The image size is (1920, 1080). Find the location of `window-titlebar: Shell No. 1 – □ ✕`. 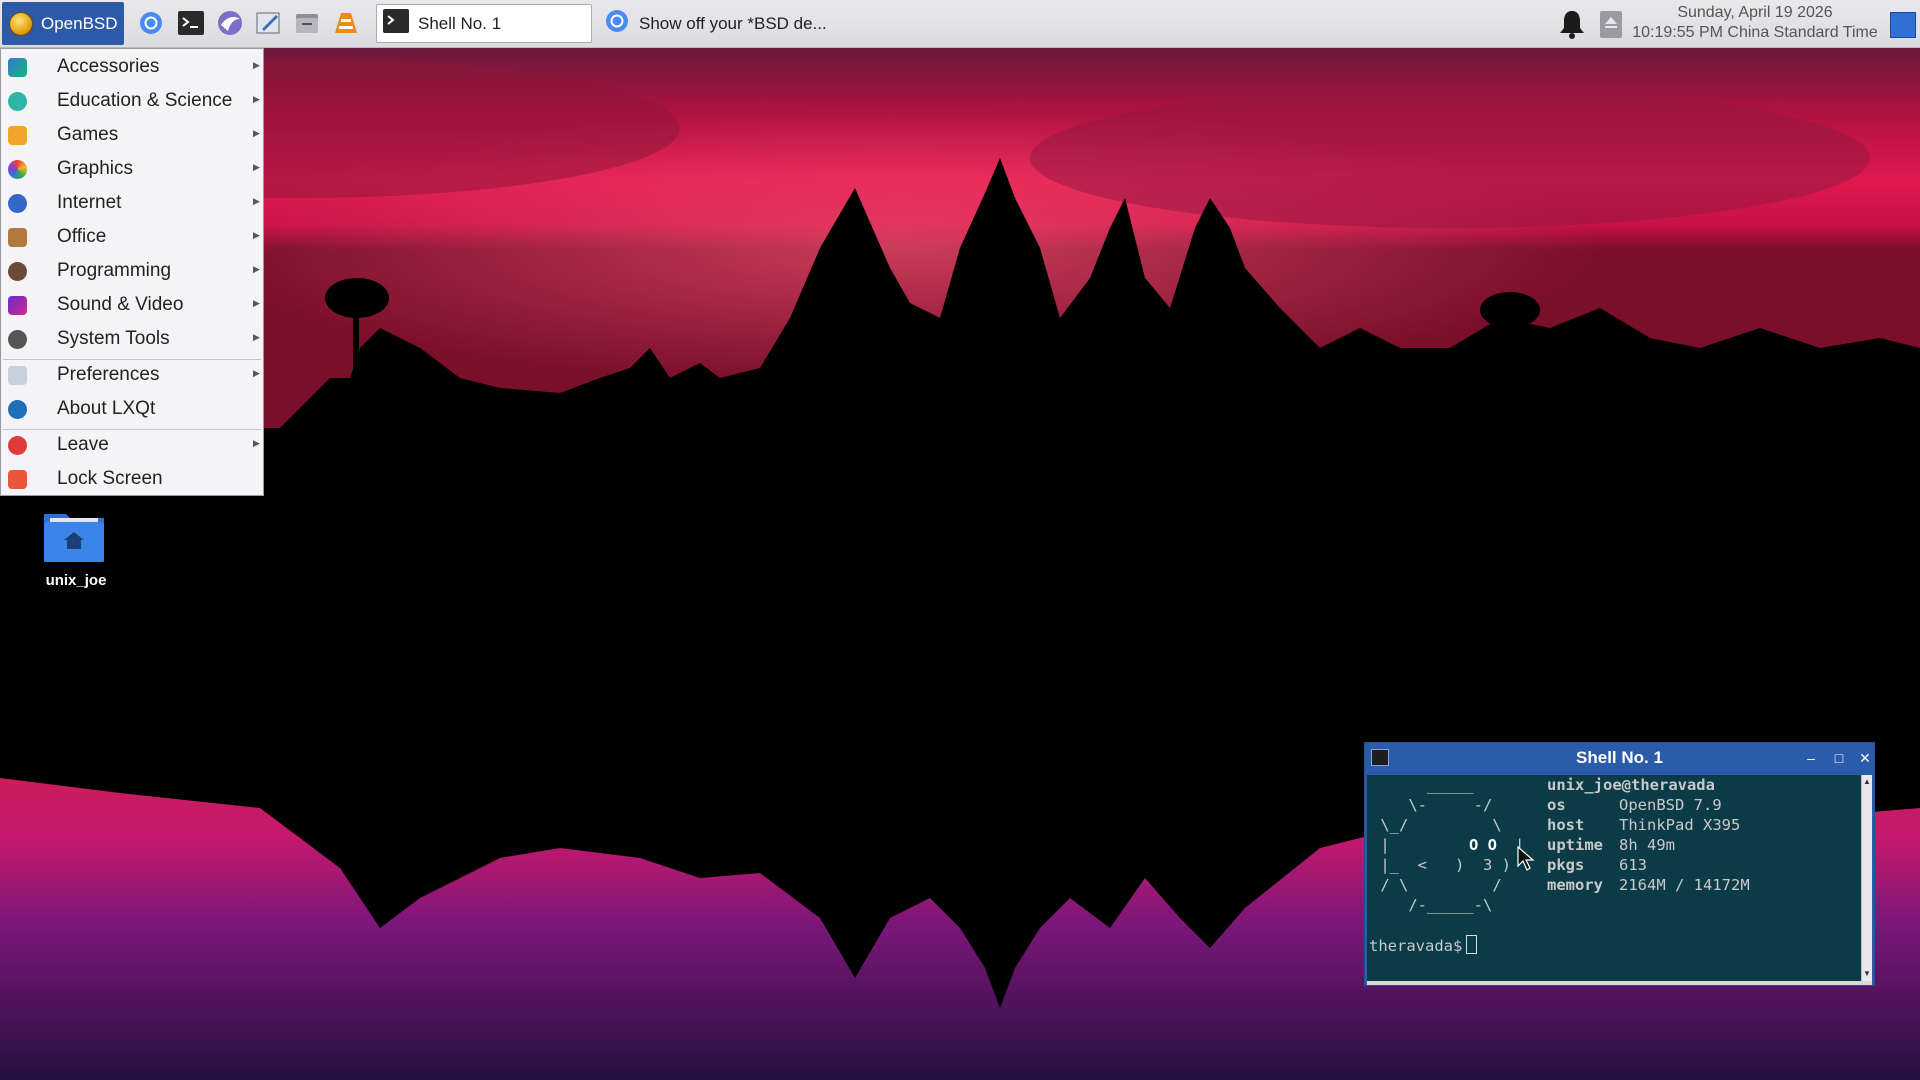

window-titlebar: Shell No. 1 – □ ✕ is located at coordinates (1619, 758).